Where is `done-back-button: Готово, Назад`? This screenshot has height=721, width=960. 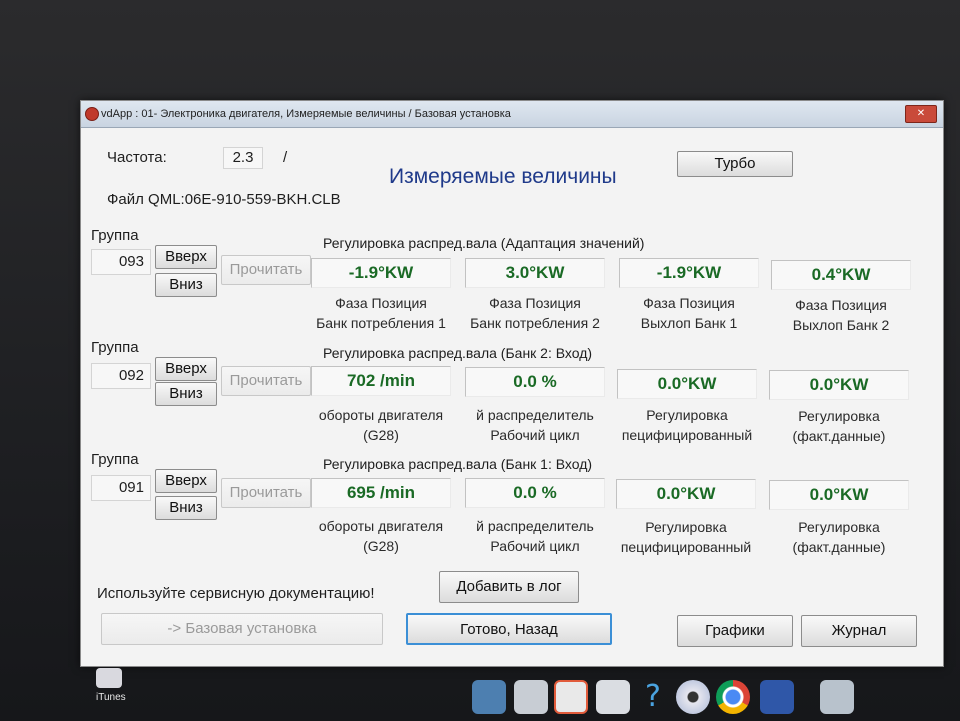
done-back-button: Готово, Назад is located at coordinates (509, 629).